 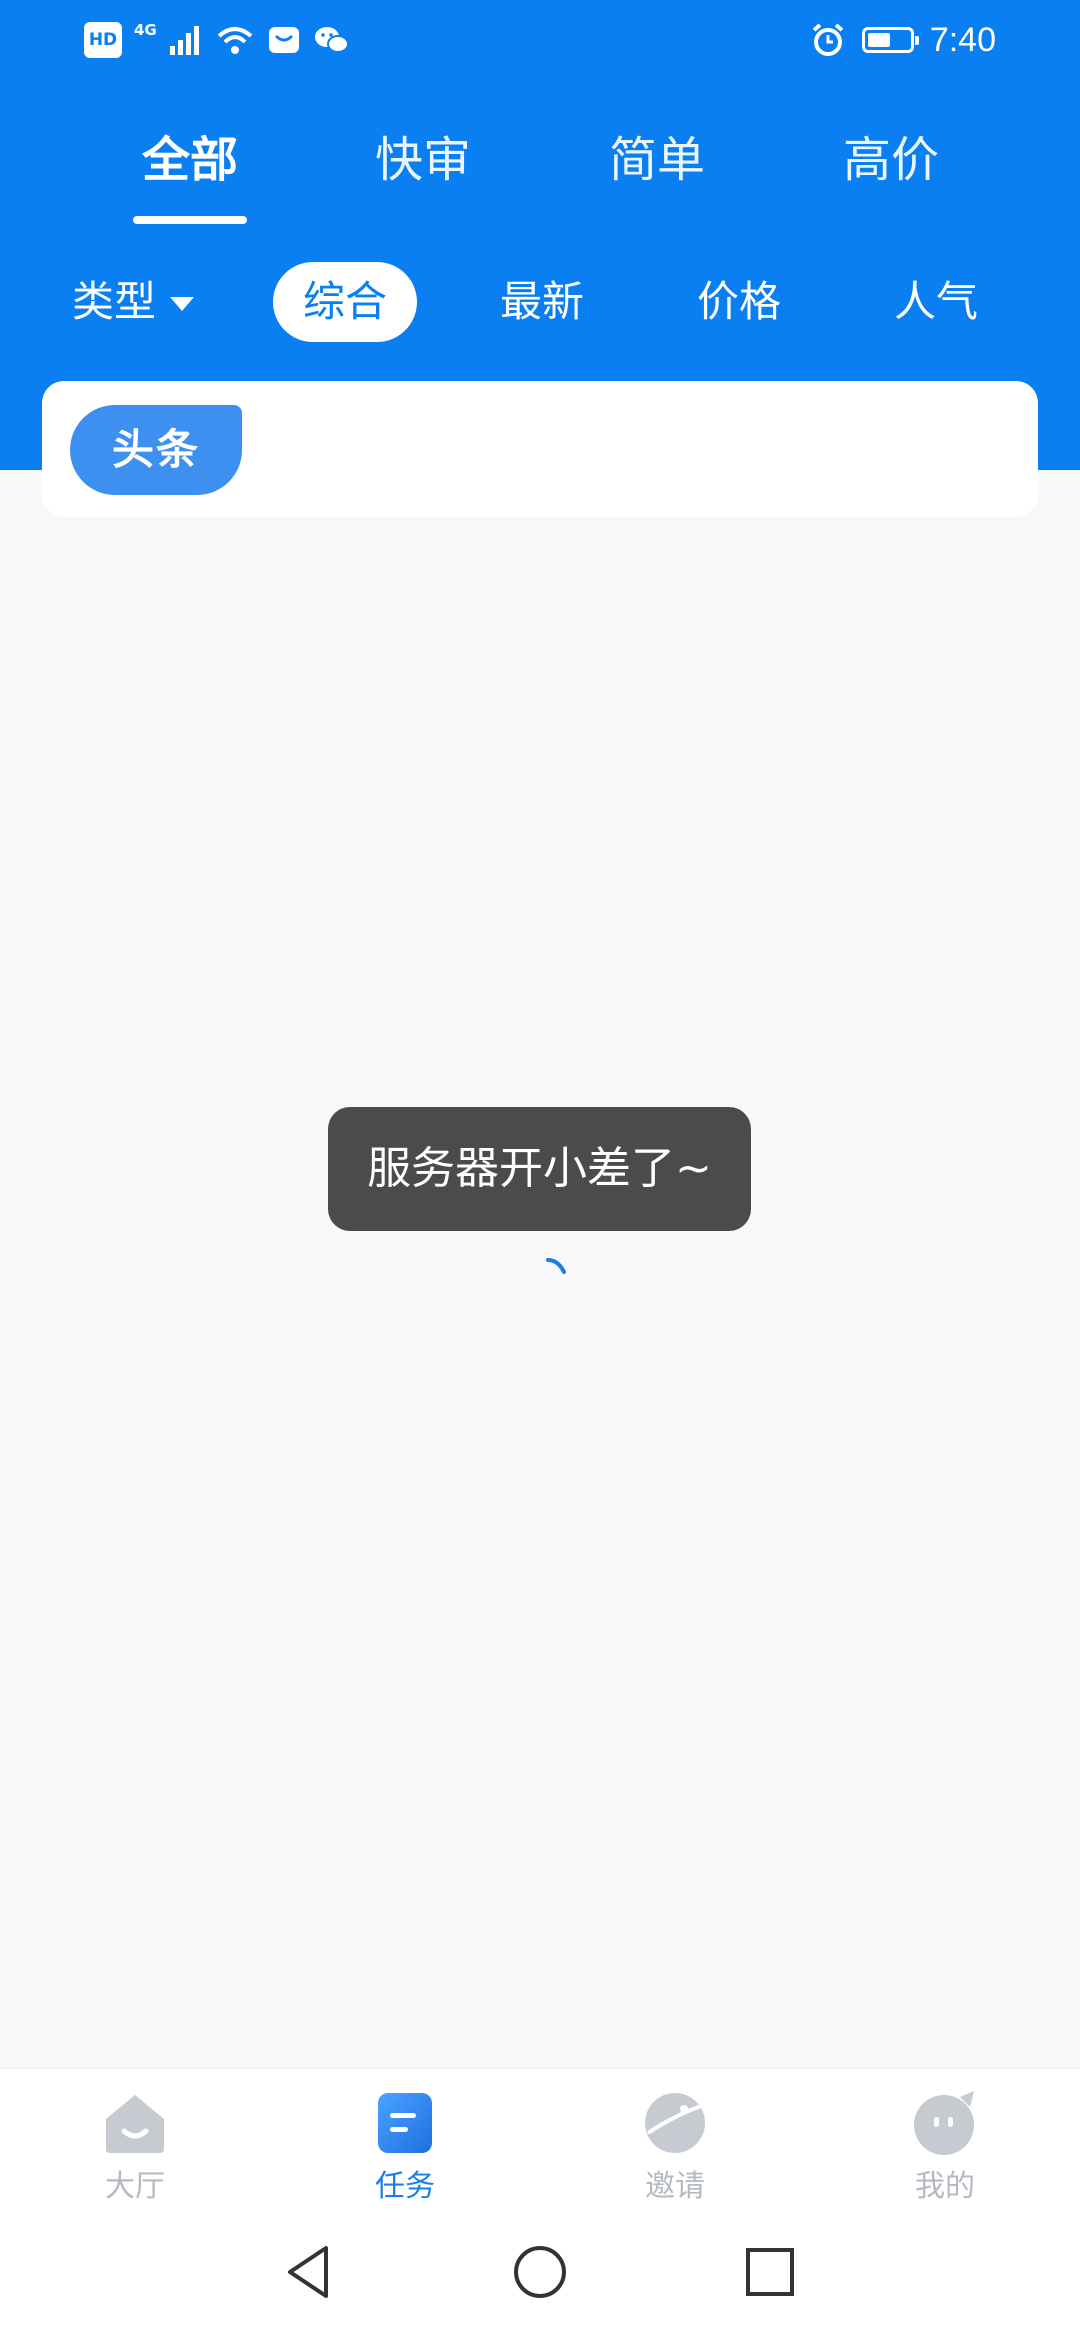 I want to click on loading-spinner-icon, so click(x=556, y=1266).